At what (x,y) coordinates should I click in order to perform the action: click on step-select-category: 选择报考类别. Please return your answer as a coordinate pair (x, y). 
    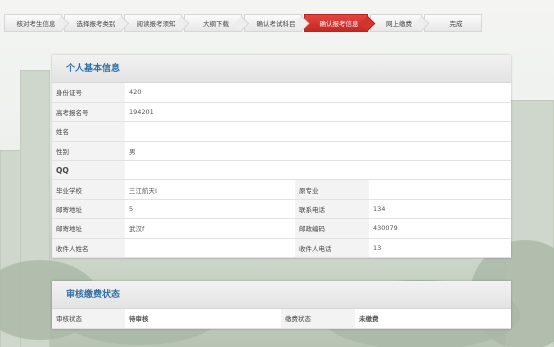
    Looking at the image, I should click on (93, 23).